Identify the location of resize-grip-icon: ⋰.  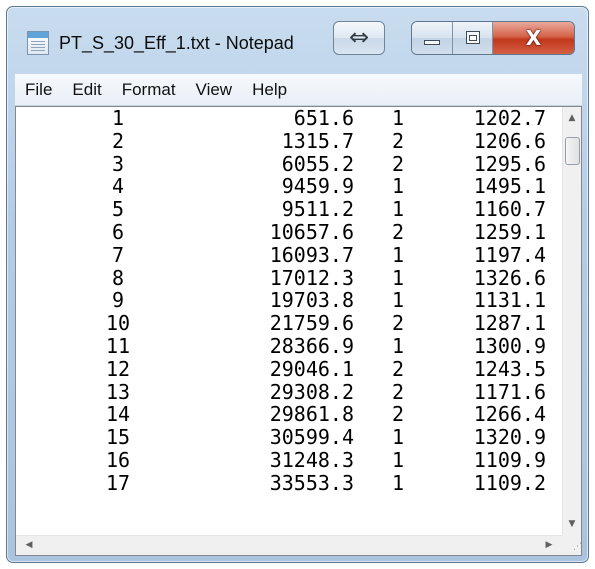
(571, 545).